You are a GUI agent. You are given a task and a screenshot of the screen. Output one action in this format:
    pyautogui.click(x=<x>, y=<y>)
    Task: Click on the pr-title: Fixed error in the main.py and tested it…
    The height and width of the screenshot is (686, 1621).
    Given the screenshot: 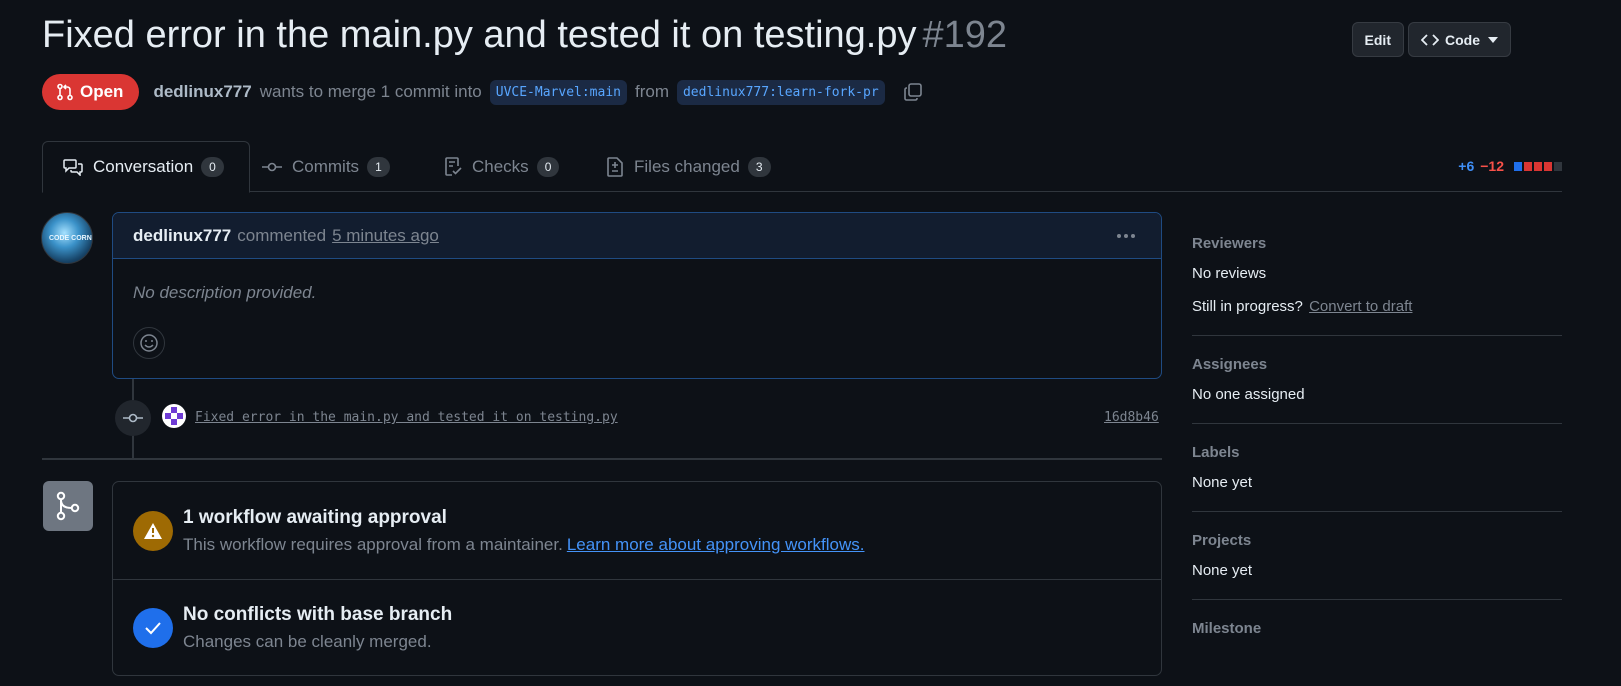 What is the action you would take?
    pyautogui.click(x=524, y=35)
    